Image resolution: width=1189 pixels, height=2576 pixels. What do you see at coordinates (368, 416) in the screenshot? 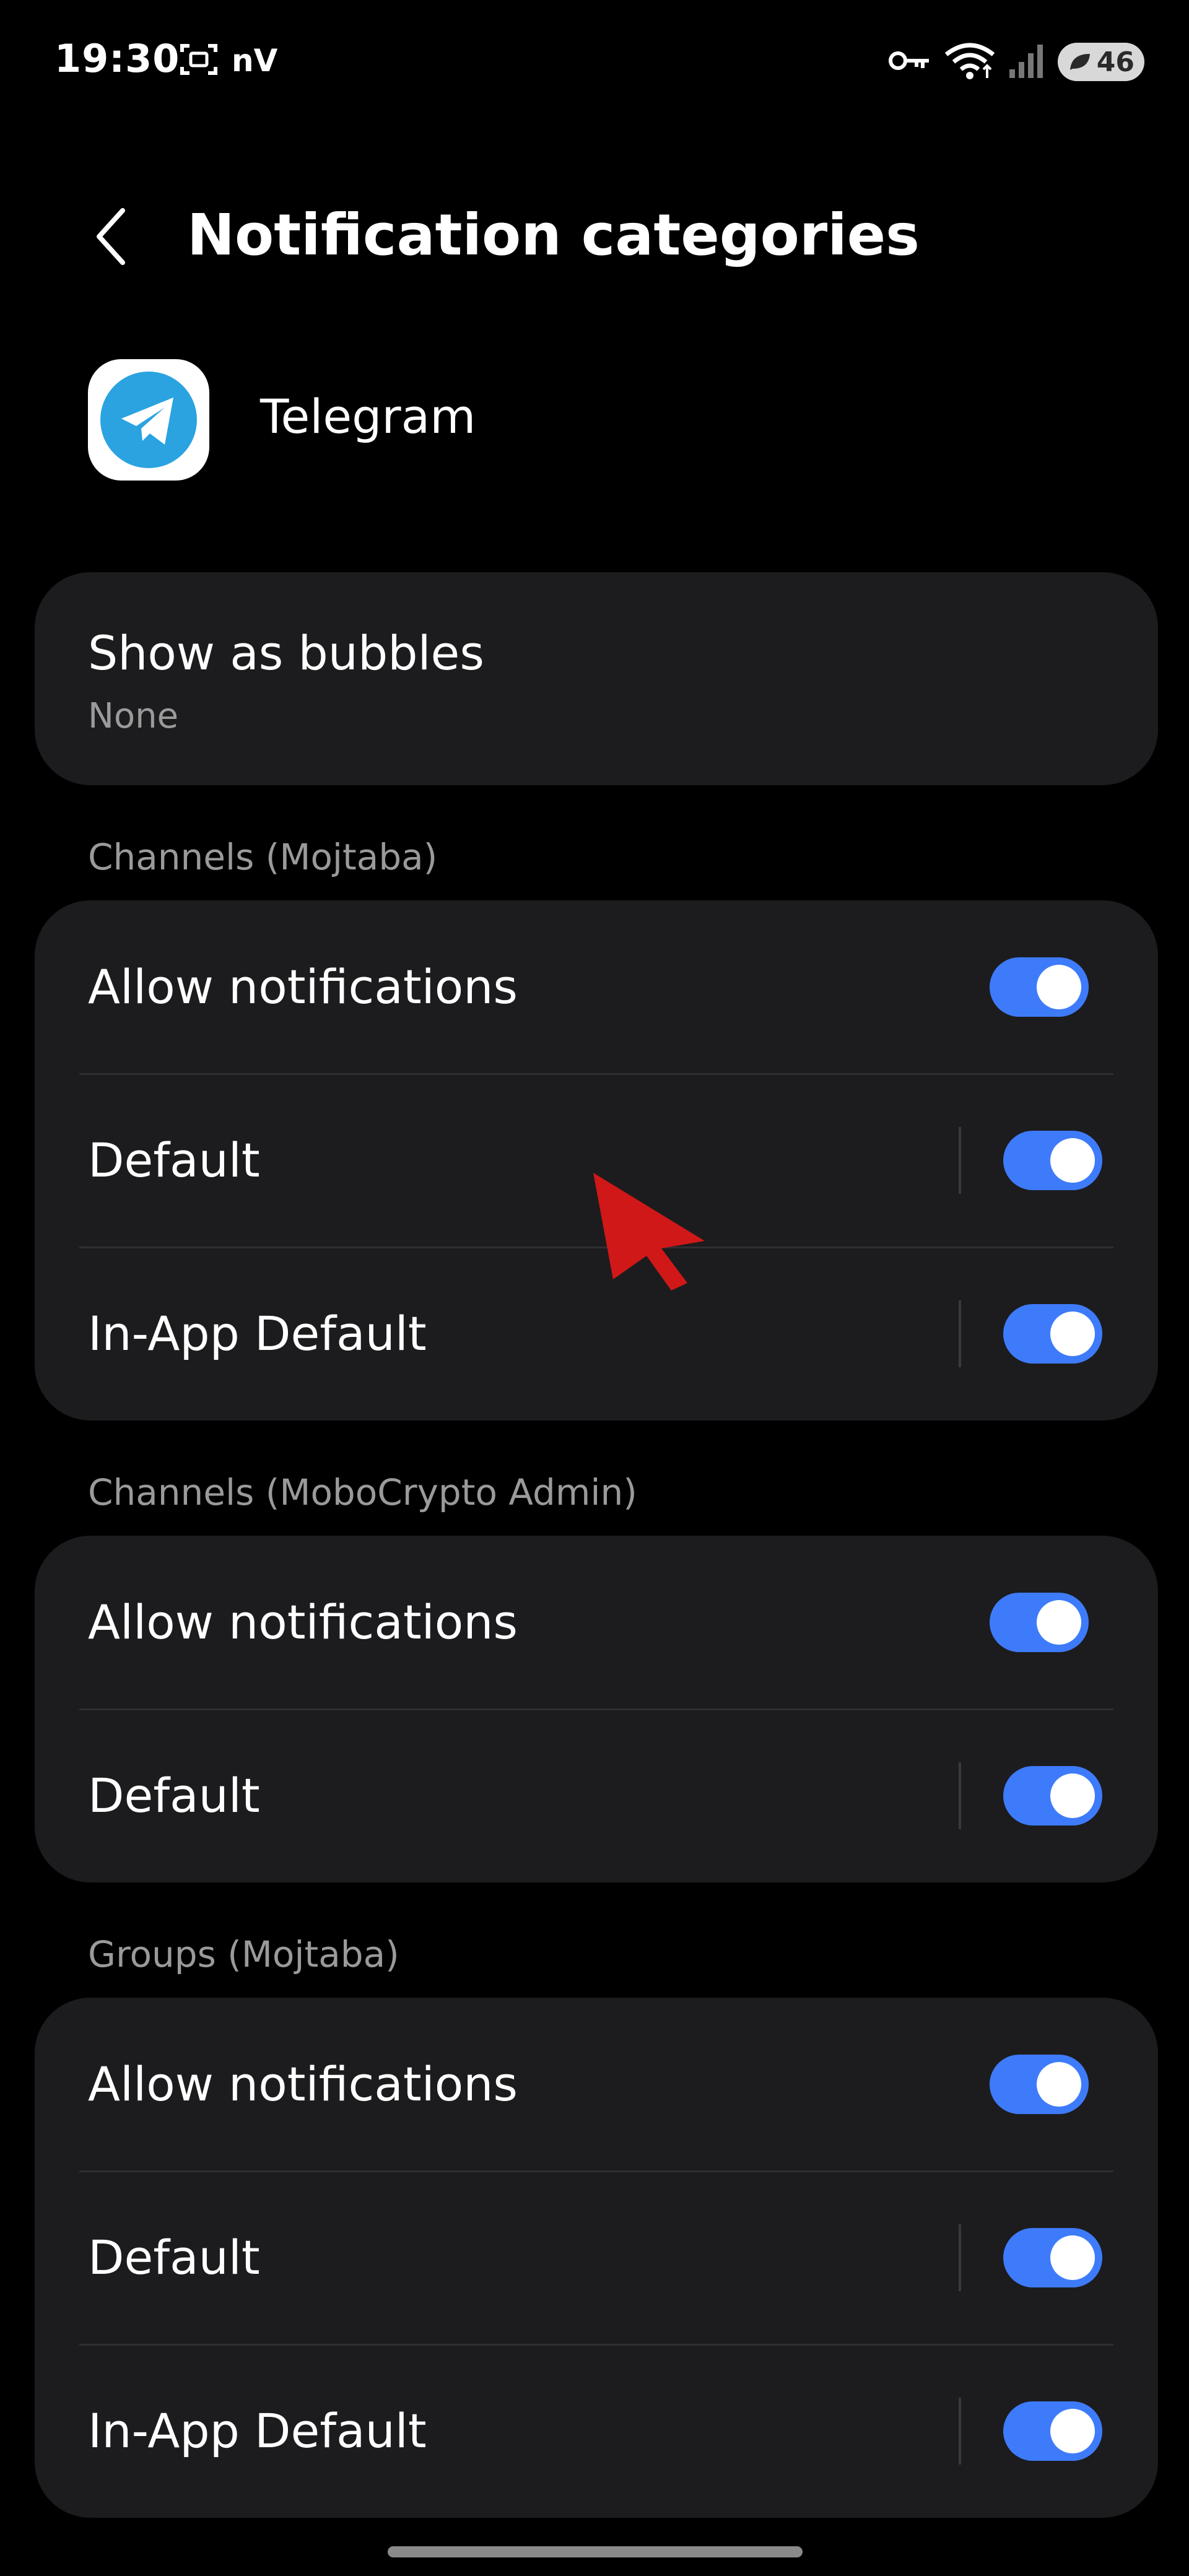
I see `app-name: Telegram` at bounding box center [368, 416].